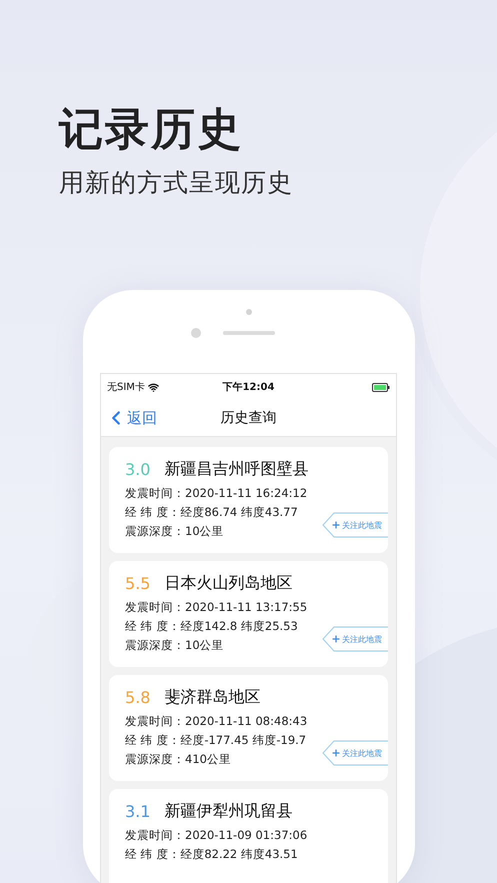 The width and height of the screenshot is (497, 883). What do you see at coordinates (153, 387) in the screenshot?
I see `wifi-icon` at bounding box center [153, 387].